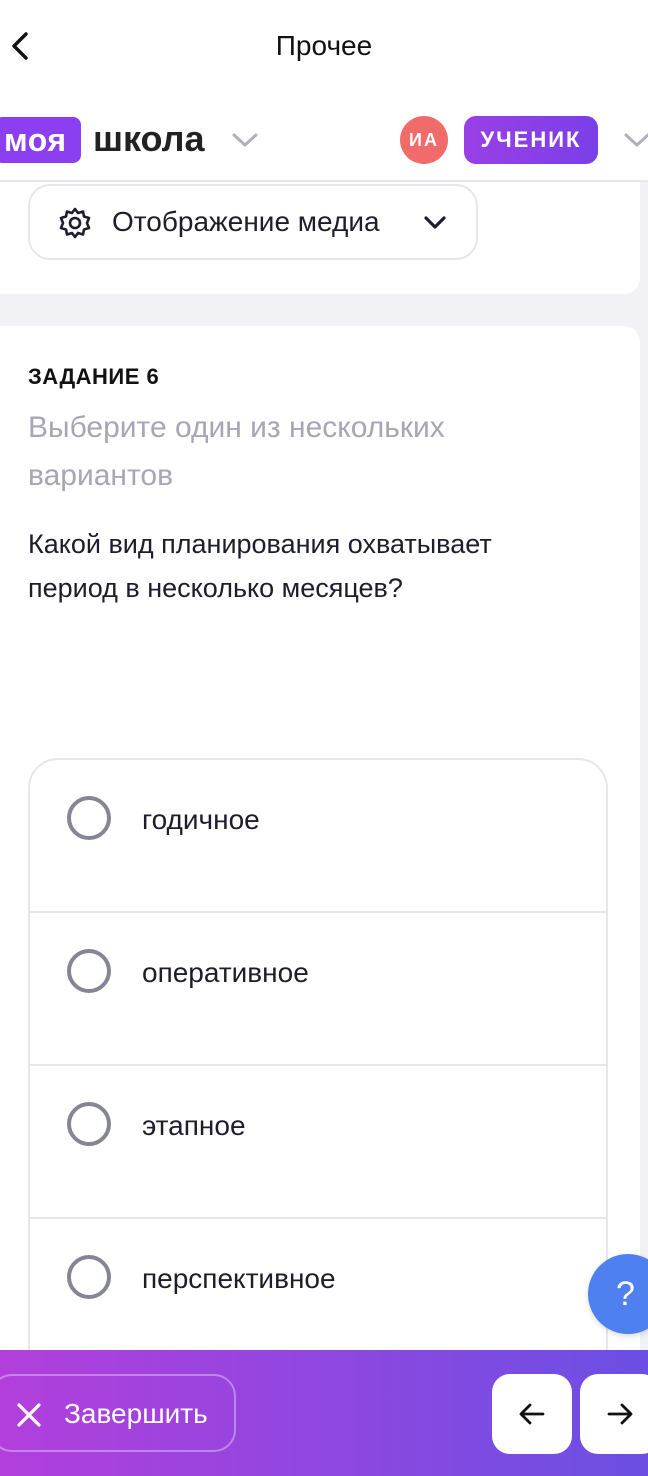  I want to click on top-app-bar: Прочее, so click(324, 46).